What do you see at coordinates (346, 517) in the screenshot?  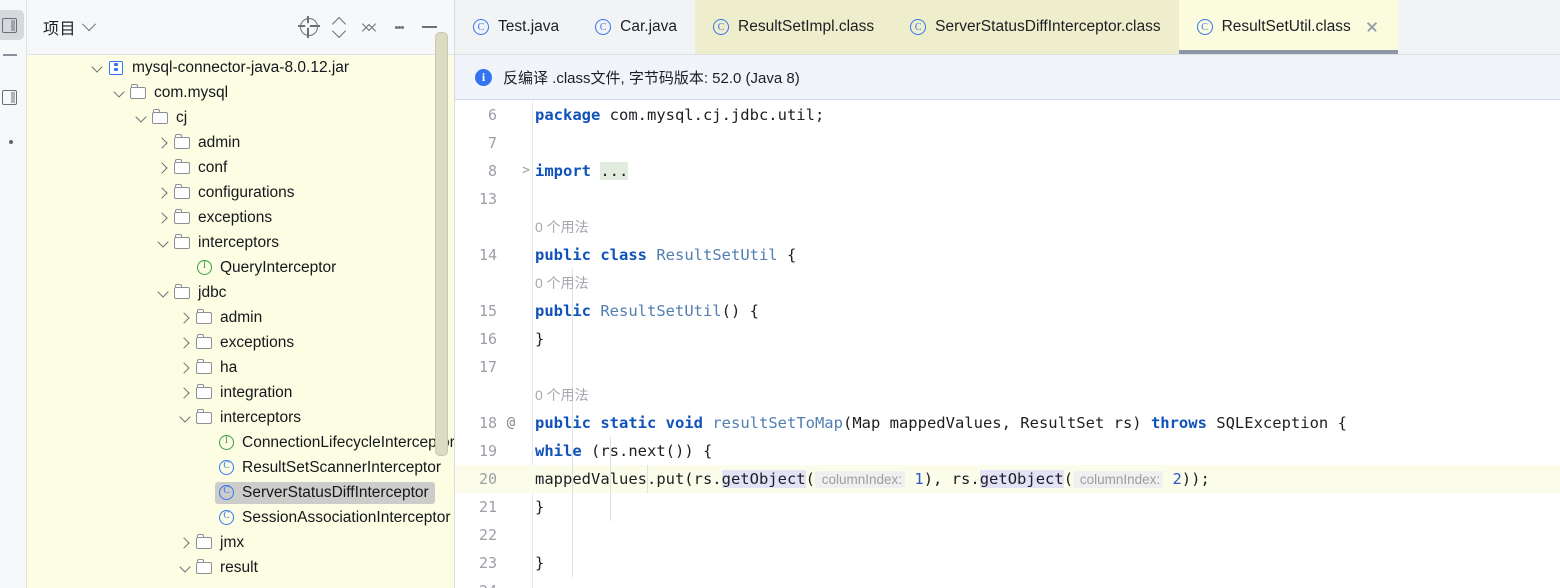 I see `tree-node-label: SessionAssociationInterceptor` at bounding box center [346, 517].